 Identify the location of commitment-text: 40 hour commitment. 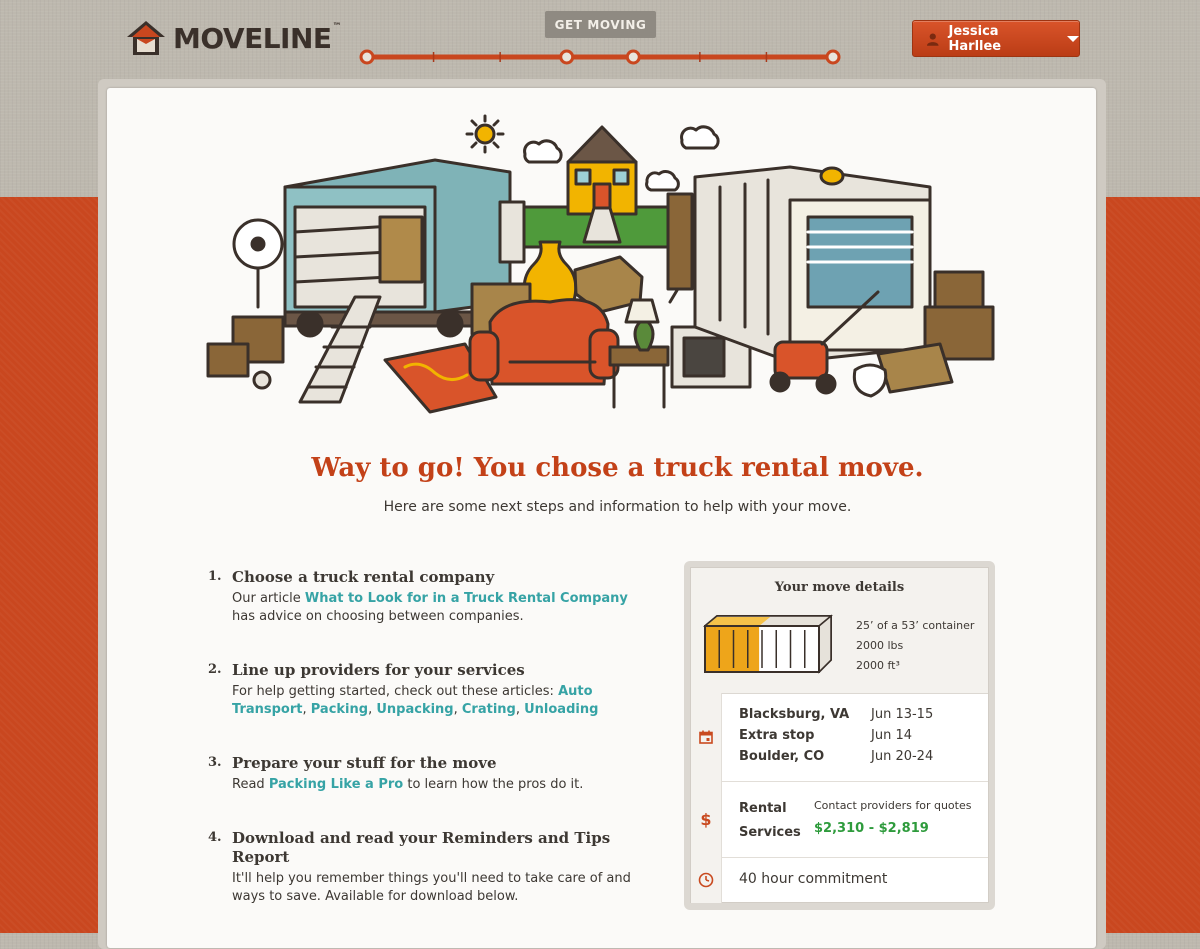
(813, 879).